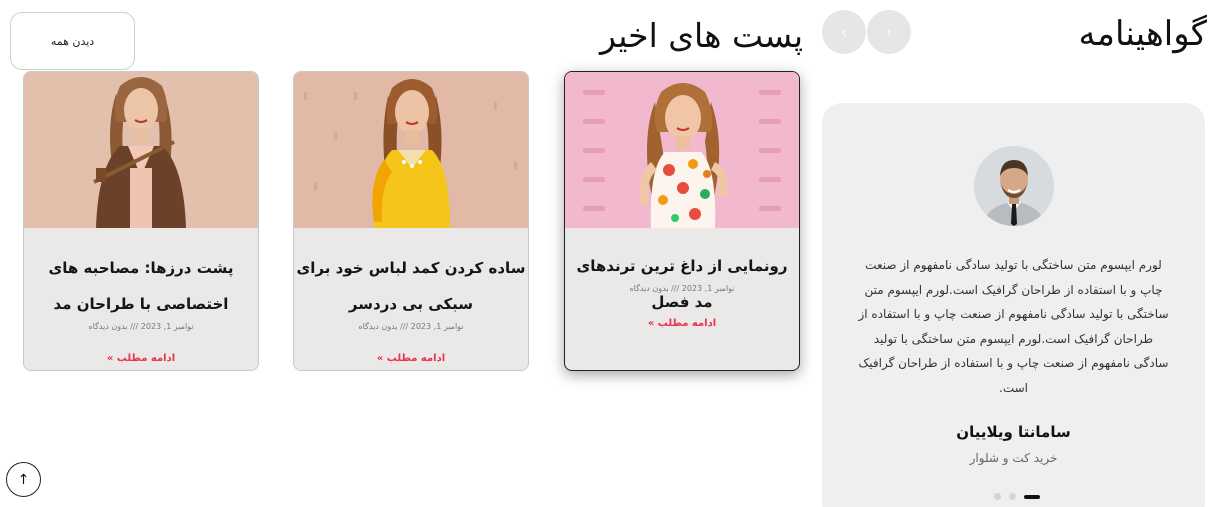 The height and width of the screenshot is (507, 1221). I want to click on carousel-dot-active, so click(1032, 496).